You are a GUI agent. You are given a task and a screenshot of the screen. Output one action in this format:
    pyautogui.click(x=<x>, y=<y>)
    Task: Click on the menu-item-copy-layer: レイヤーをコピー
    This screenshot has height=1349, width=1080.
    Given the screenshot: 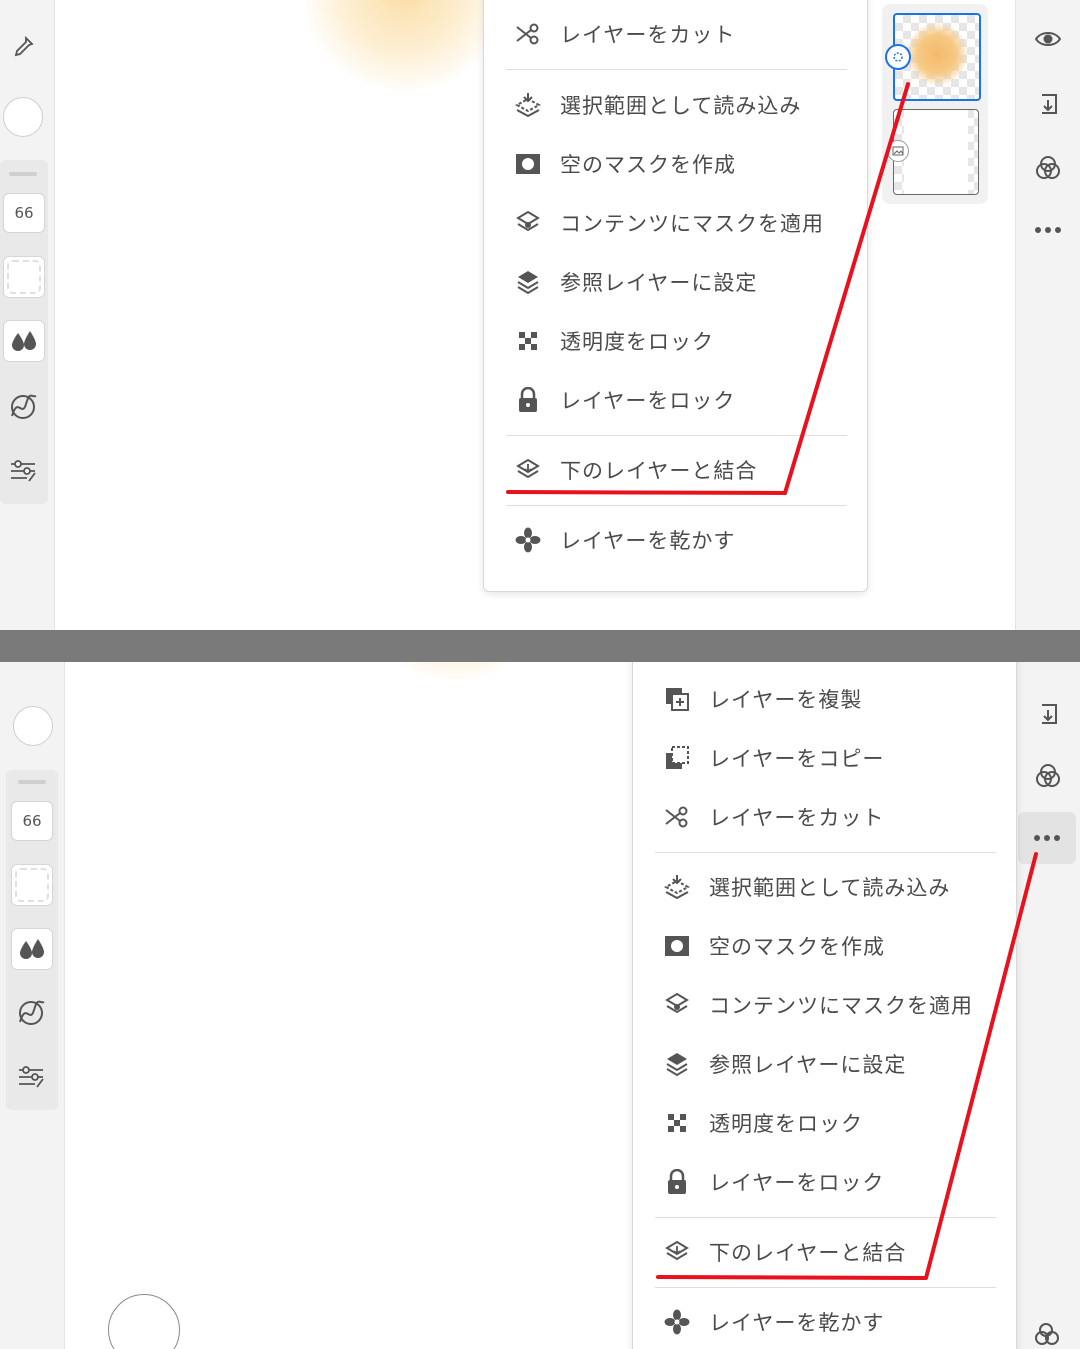 What is the action you would take?
    pyautogui.click(x=824, y=758)
    